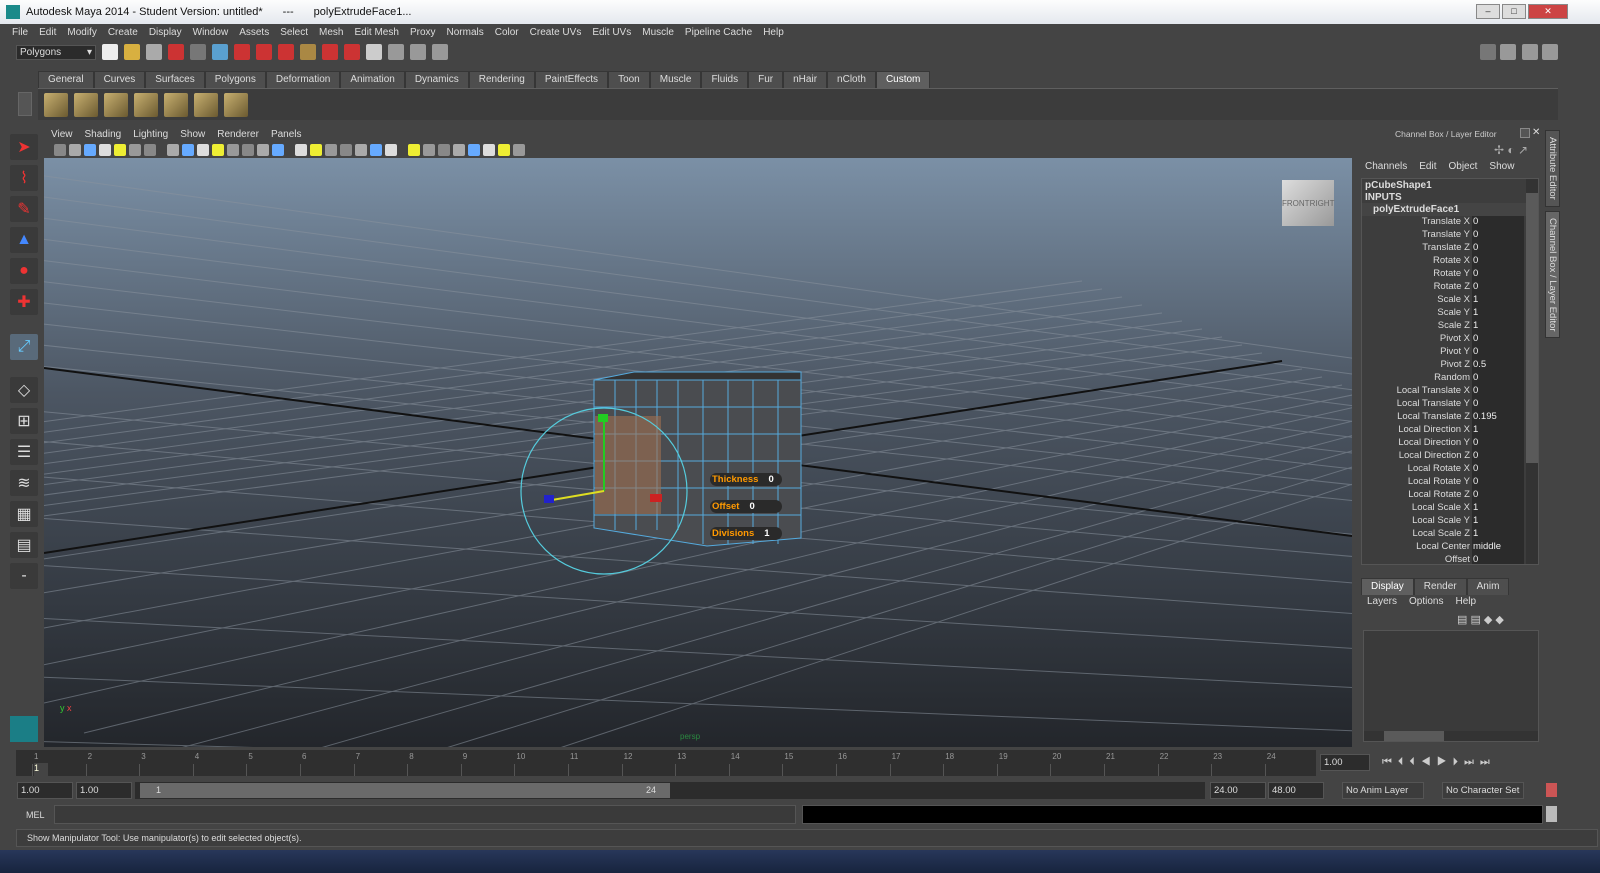 This screenshot has width=1600, height=873. I want to click on attribute-row: Translate X0, so click(1450, 222).